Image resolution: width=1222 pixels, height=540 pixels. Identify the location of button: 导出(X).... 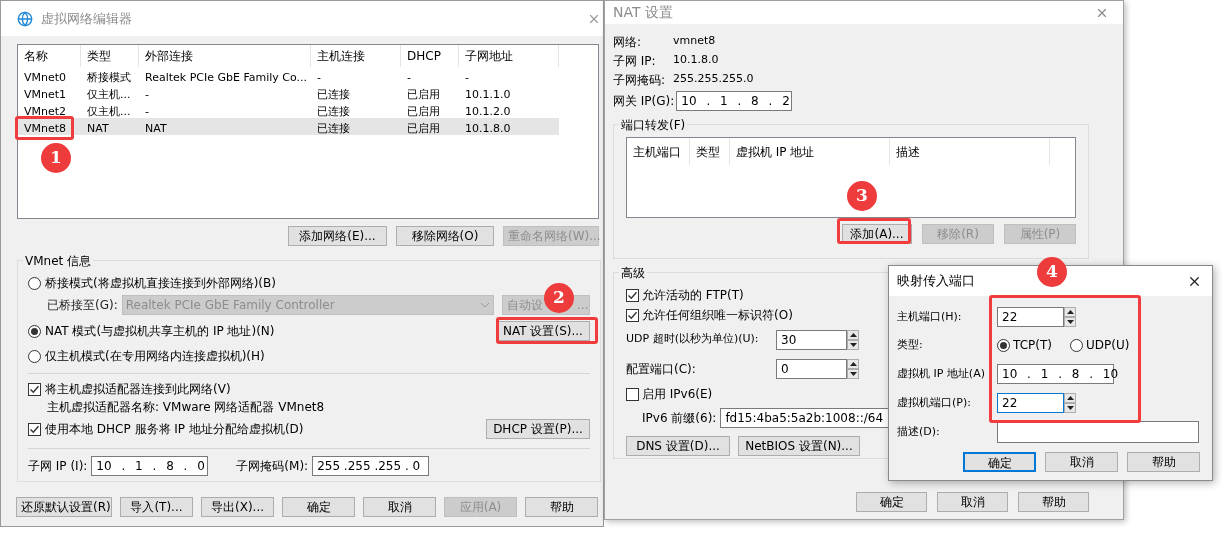
(237, 507).